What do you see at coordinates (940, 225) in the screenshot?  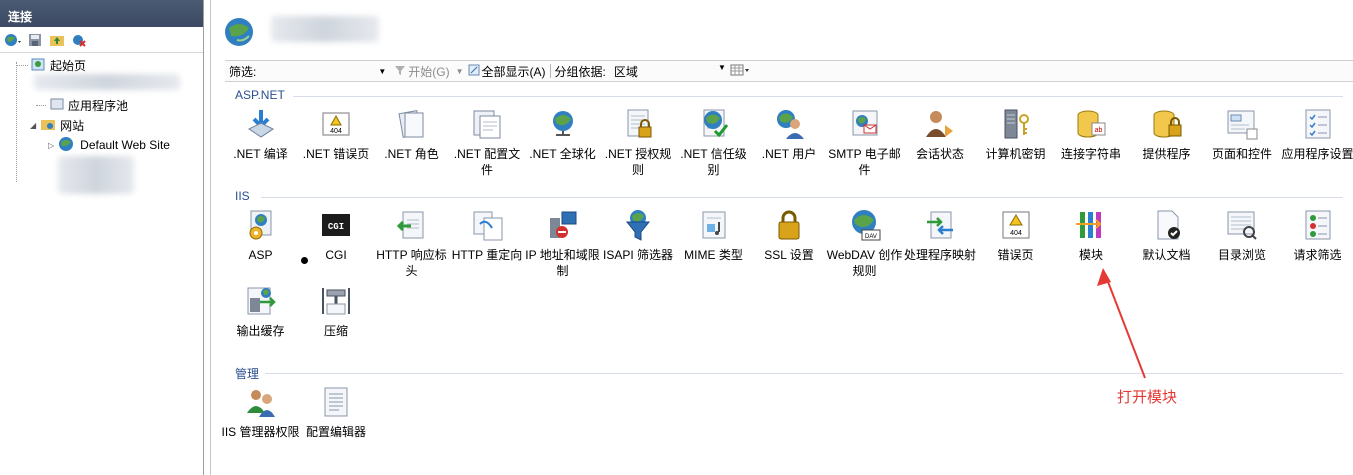 I see `handler-arrows-icon` at bounding box center [940, 225].